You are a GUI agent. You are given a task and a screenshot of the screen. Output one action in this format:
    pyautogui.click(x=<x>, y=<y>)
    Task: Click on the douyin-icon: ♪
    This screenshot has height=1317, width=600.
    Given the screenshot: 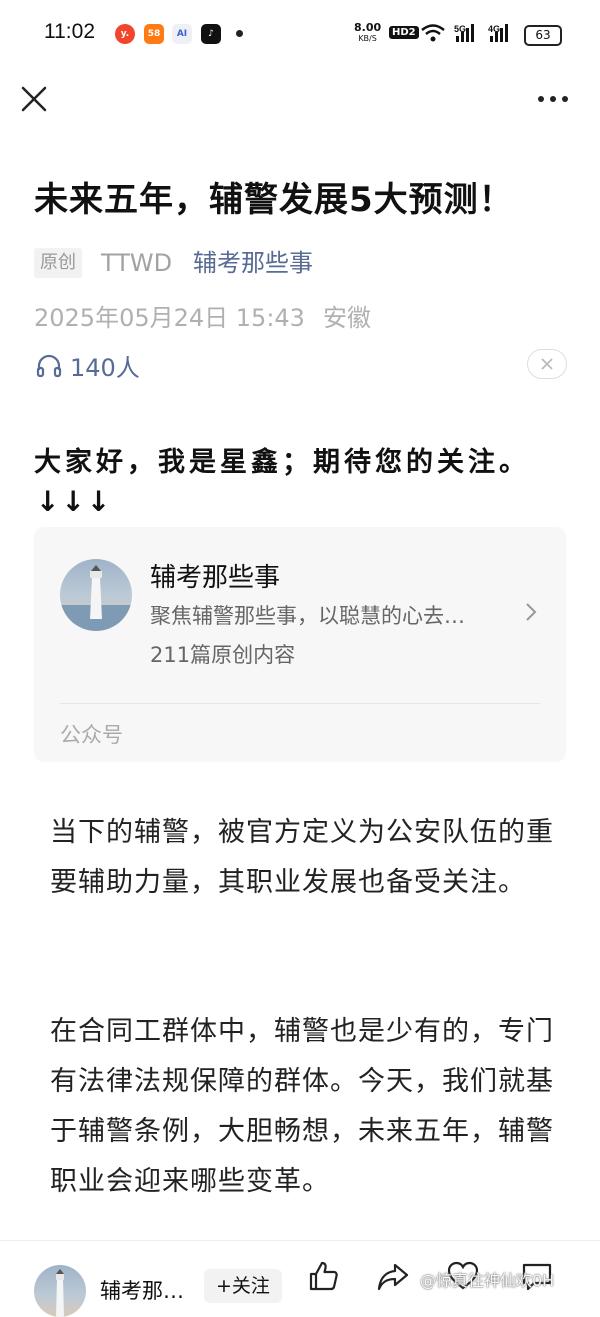 What is the action you would take?
    pyautogui.click(x=211, y=34)
    